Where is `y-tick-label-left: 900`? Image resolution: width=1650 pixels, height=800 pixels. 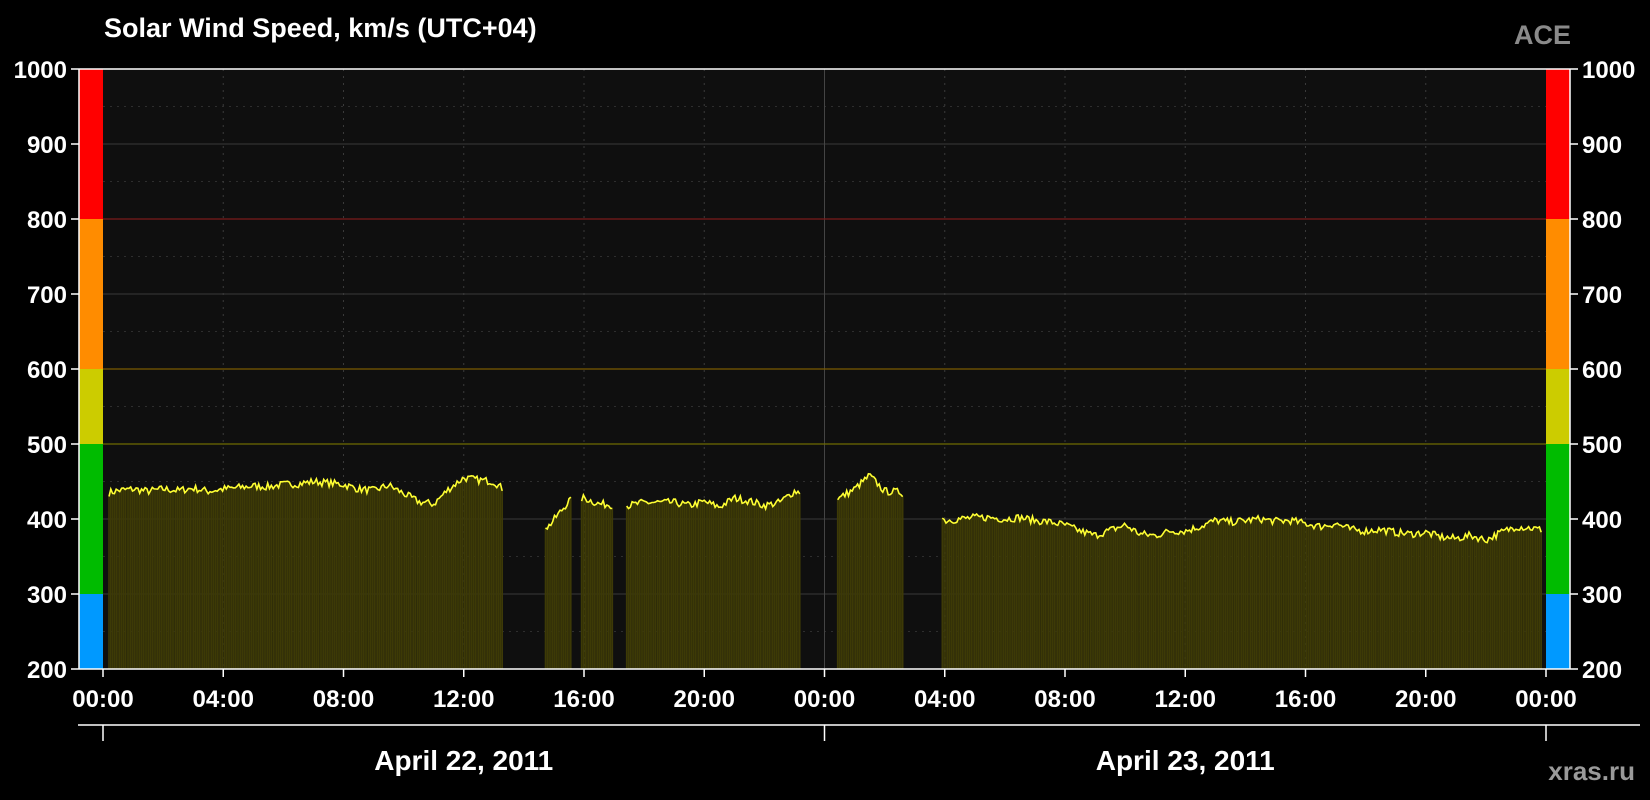
y-tick-label-left: 900 is located at coordinates (47, 145).